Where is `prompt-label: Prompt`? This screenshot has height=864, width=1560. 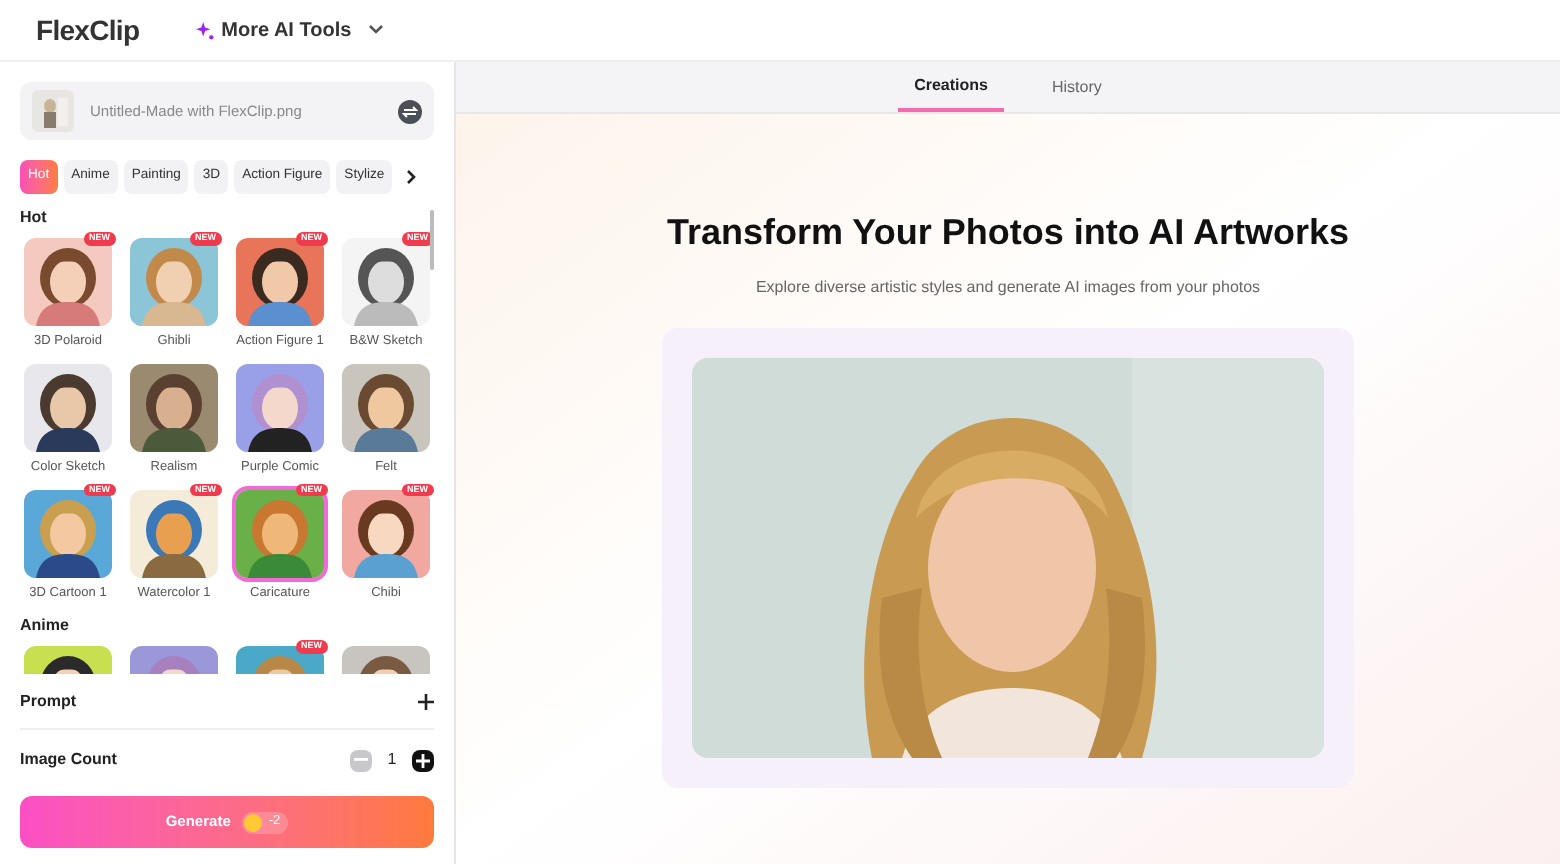 prompt-label: Prompt is located at coordinates (48, 701).